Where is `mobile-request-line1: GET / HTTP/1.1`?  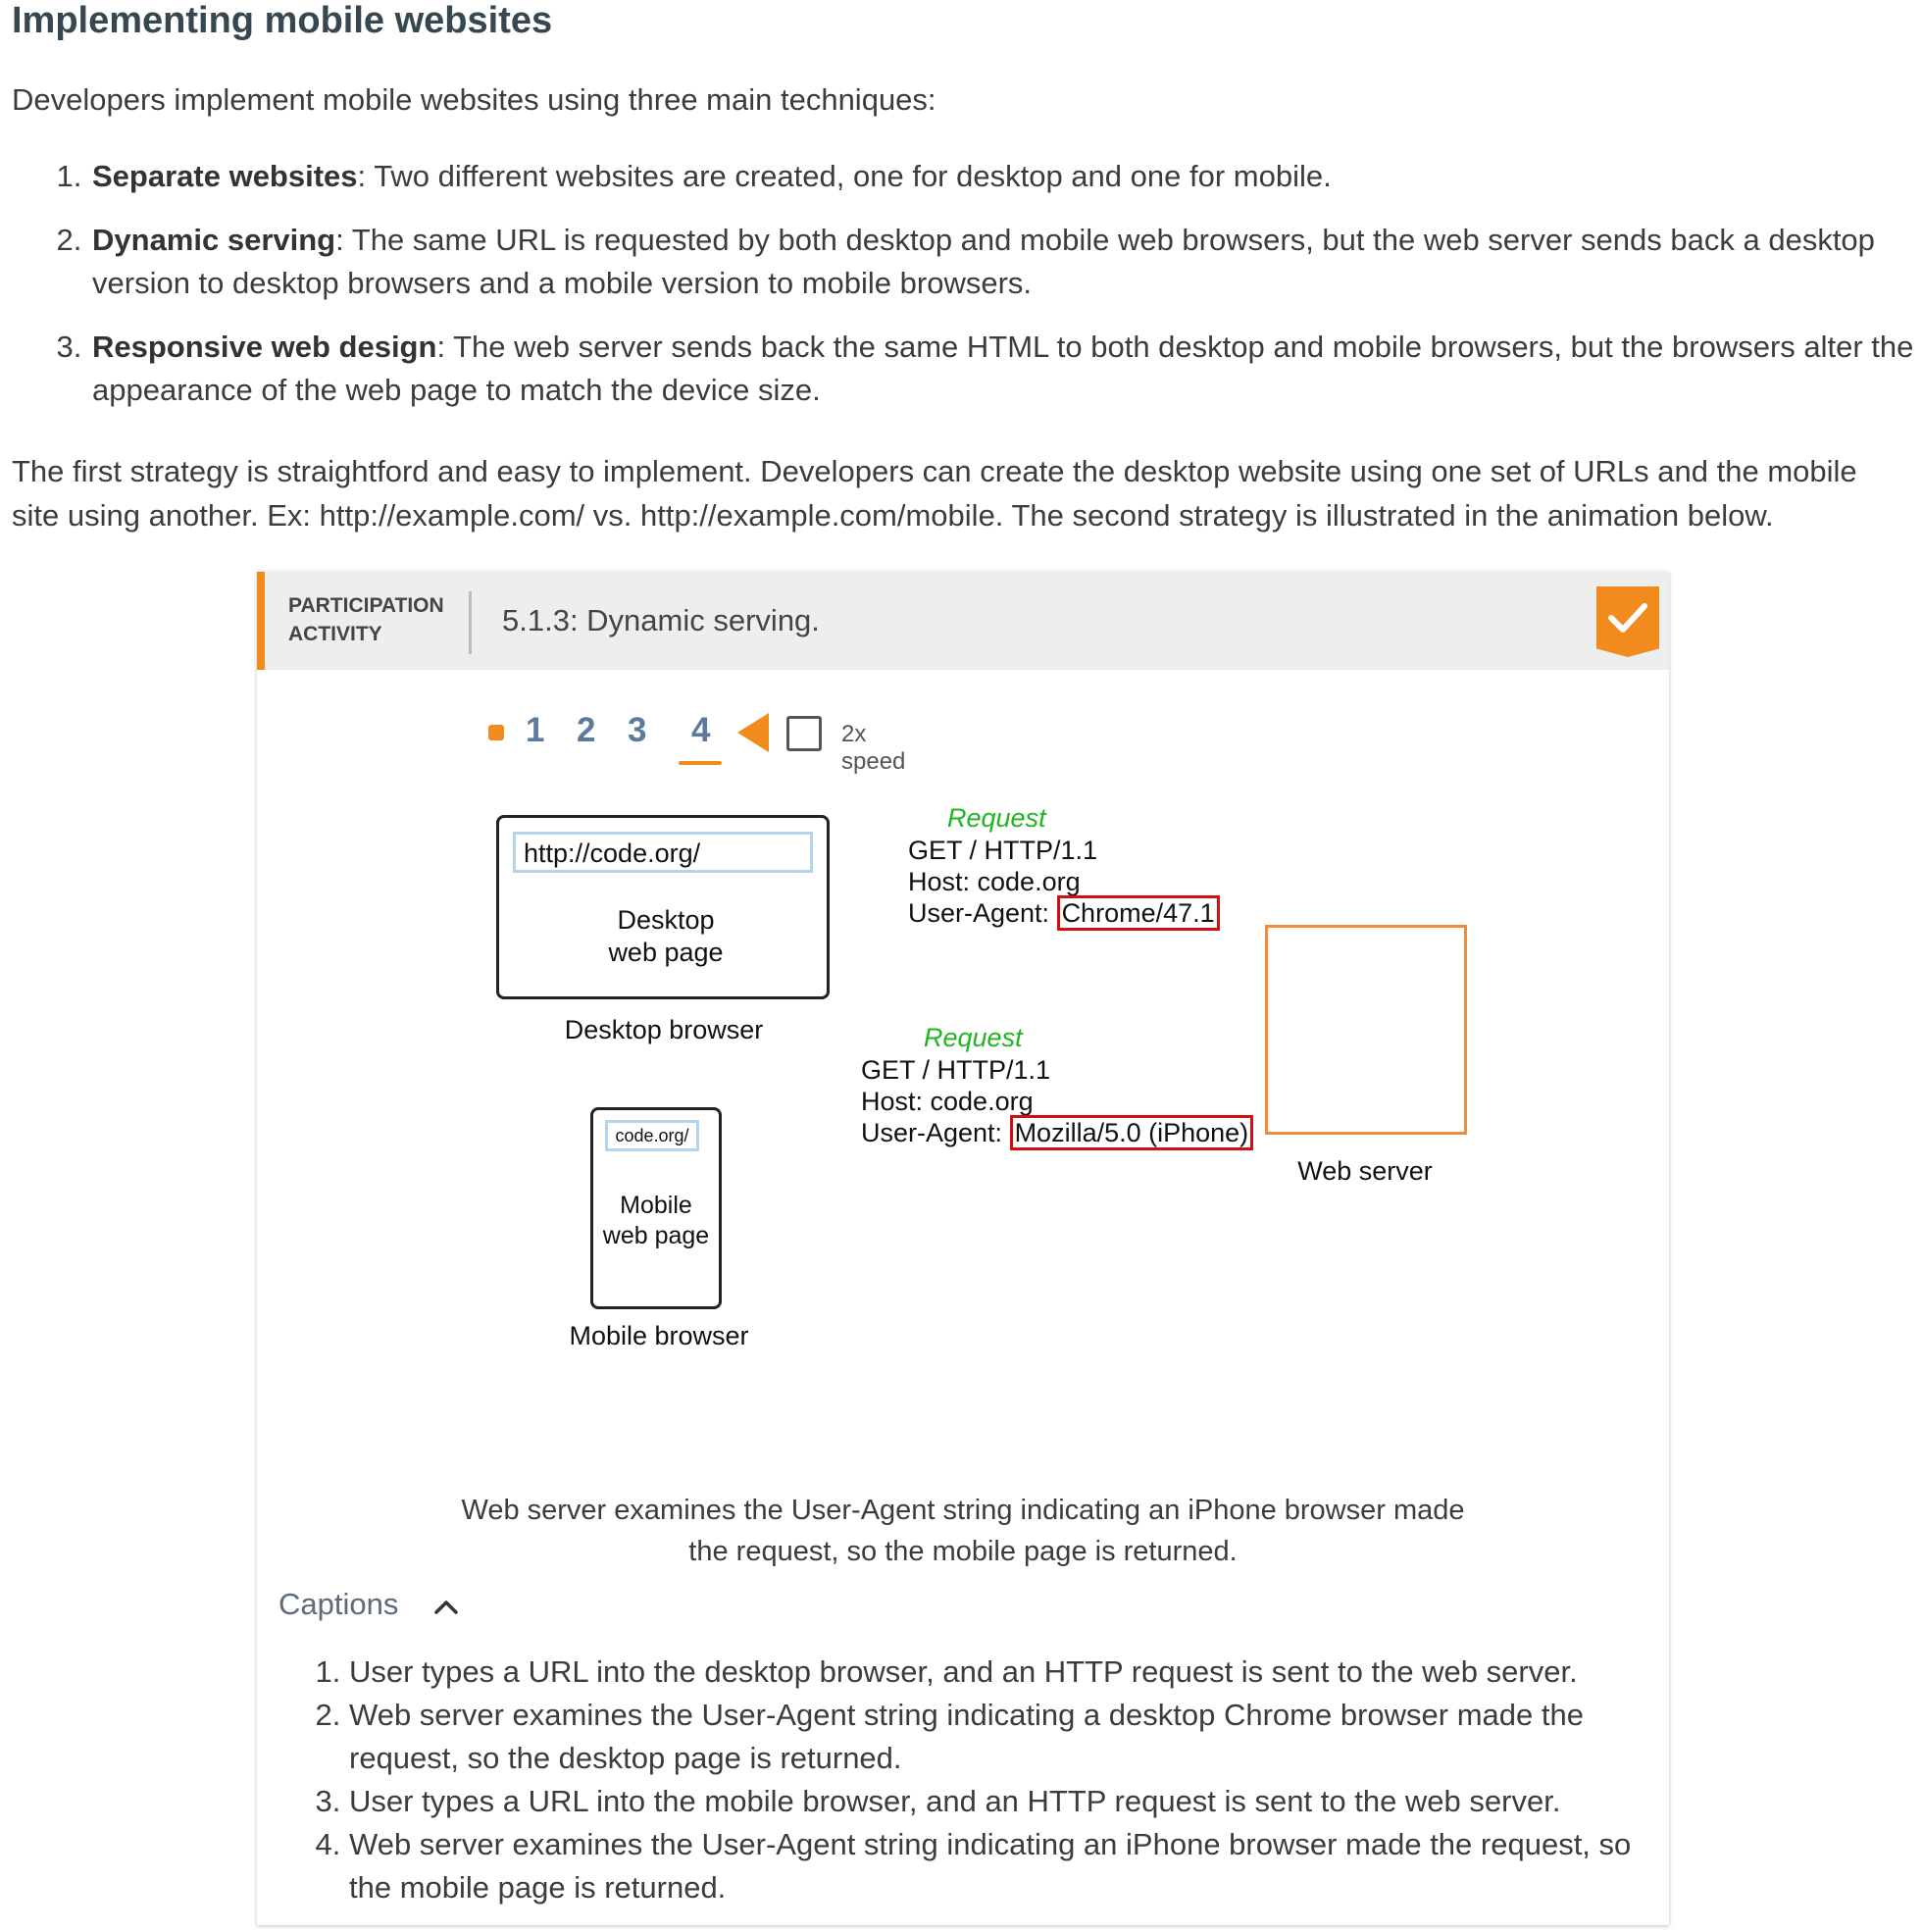 mobile-request-line1: GET / HTTP/1.1 is located at coordinates (956, 1070).